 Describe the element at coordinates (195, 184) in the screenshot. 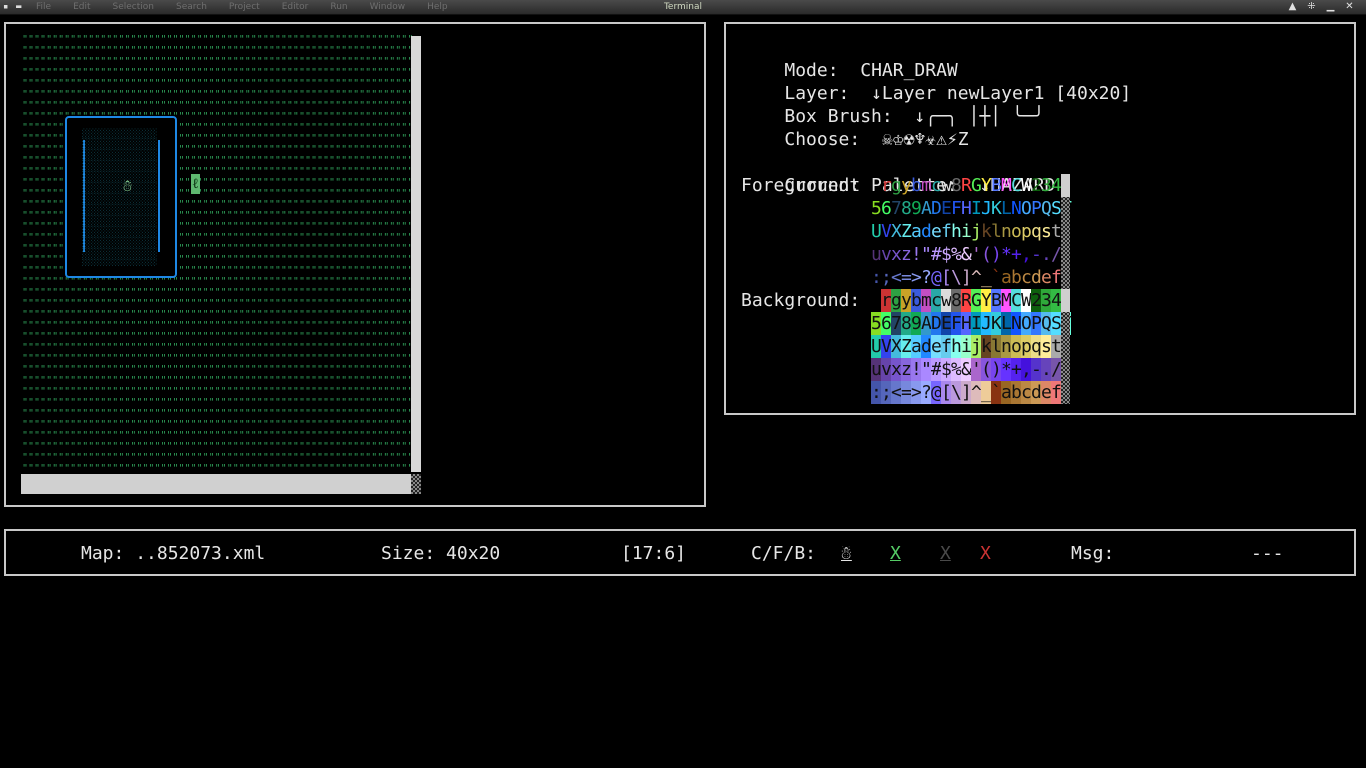

I see `map-cursor: ℓ` at that location.